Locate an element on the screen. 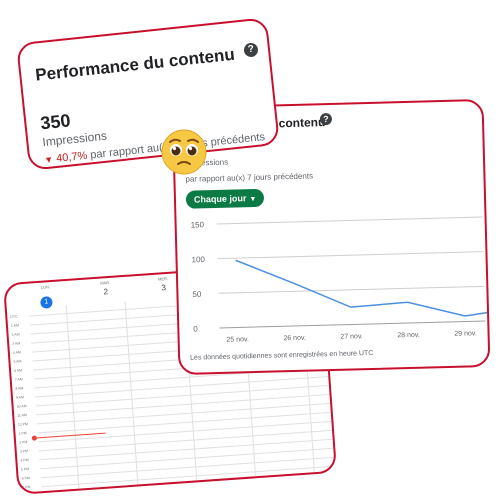 The height and width of the screenshot is (500, 500). hour-label: 5 PM is located at coordinates (25, 469).